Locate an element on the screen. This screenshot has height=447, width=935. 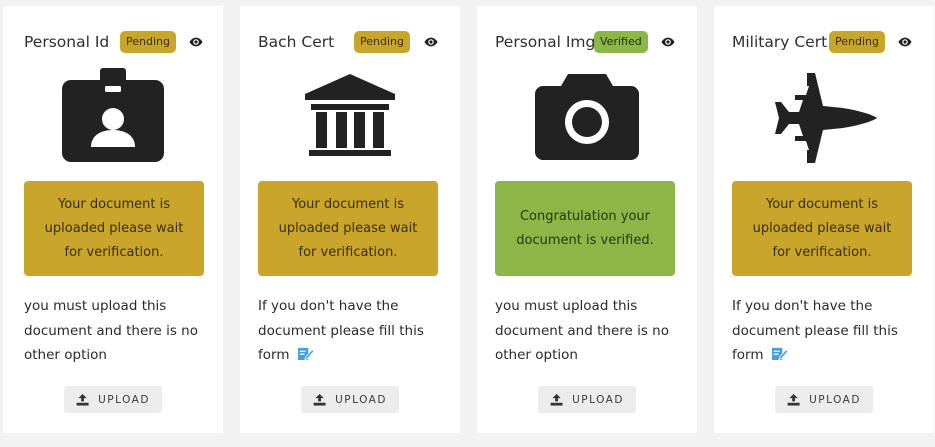
card-header: Military Cert Pending is located at coordinates (824, 43).